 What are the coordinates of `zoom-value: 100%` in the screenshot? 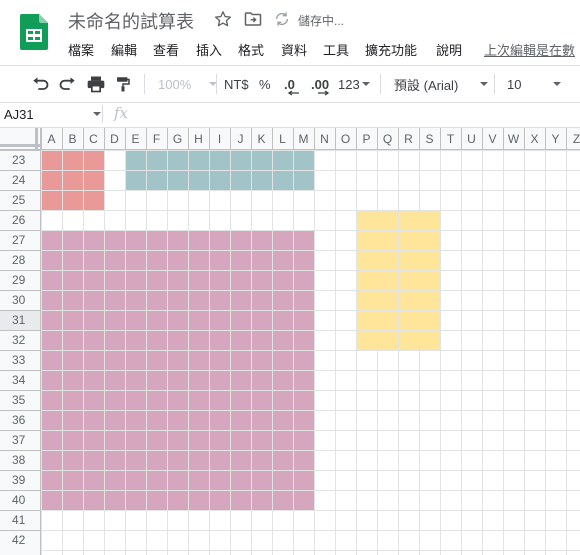 It's located at (175, 84).